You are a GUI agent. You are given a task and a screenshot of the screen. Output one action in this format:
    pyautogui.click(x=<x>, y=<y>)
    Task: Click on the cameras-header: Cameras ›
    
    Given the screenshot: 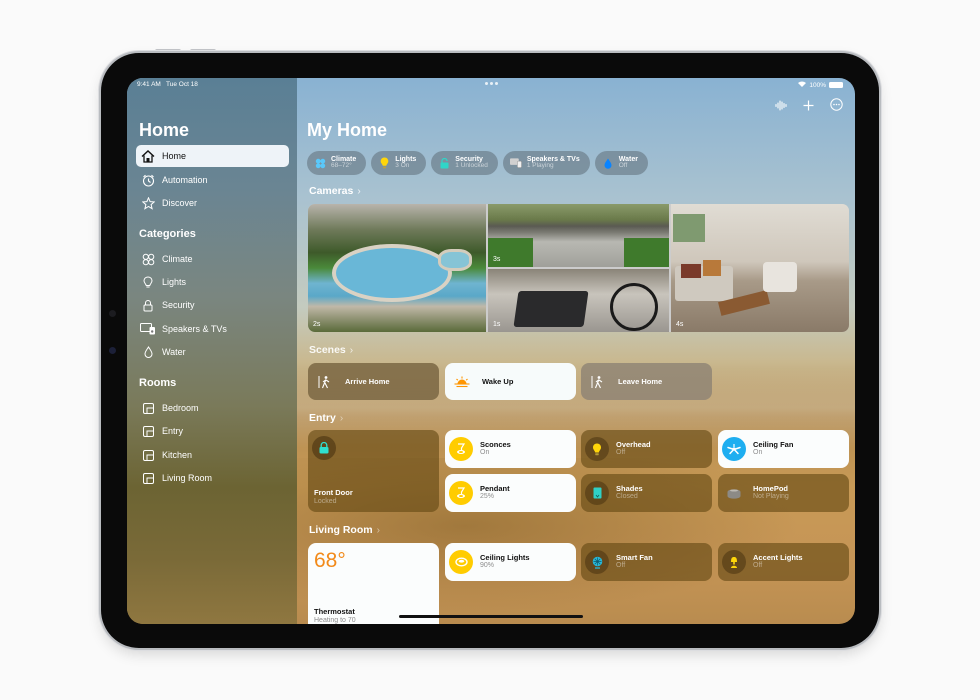 What is the action you would take?
    pyautogui.click(x=335, y=191)
    